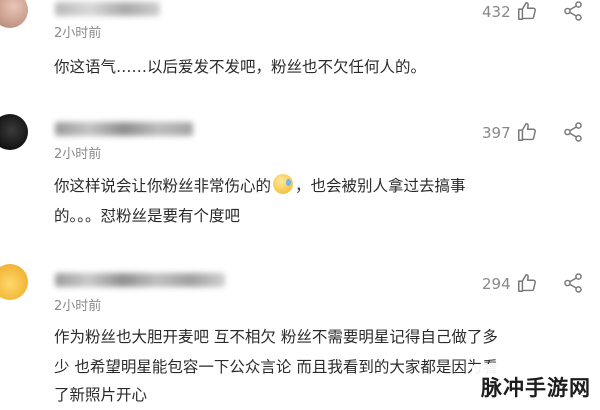 This screenshot has height=410, width=600. What do you see at coordinates (380, 186) in the screenshot?
I see `comment-text-part: ，也会被别人拿过去搞事` at bounding box center [380, 186].